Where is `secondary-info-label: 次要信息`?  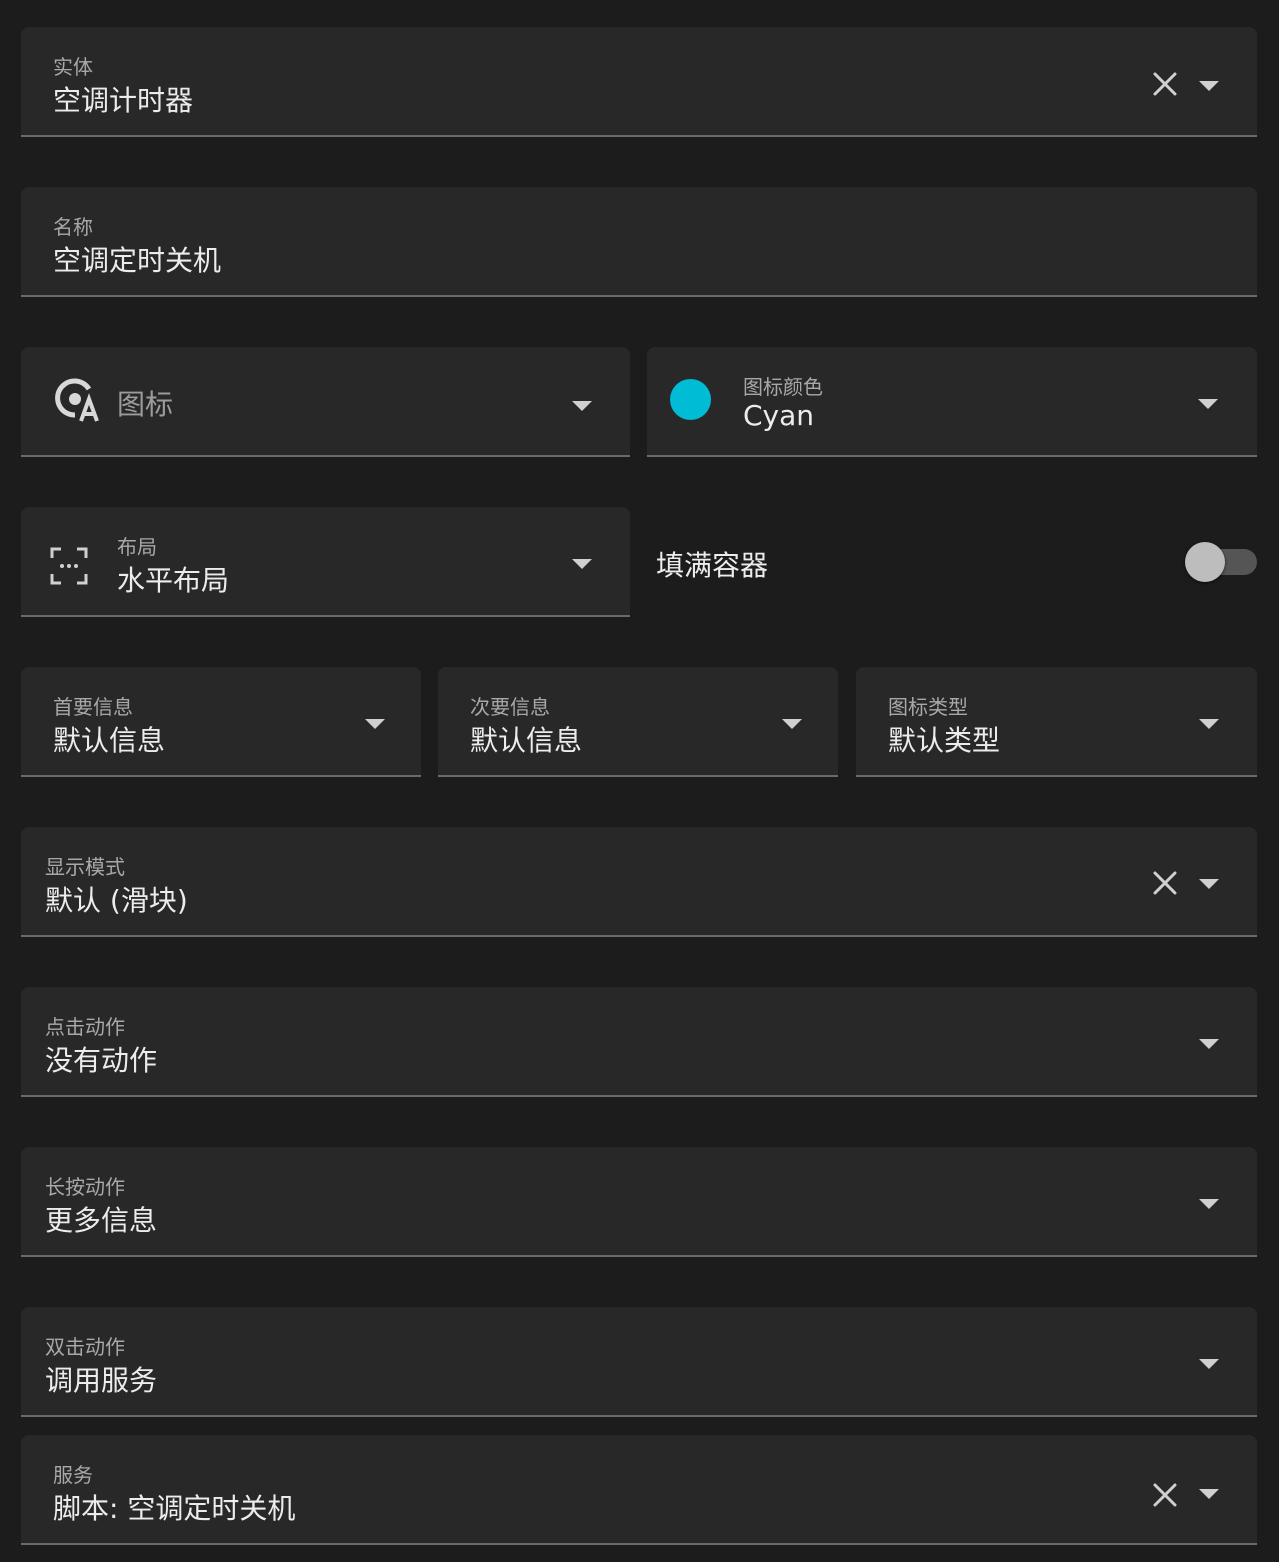
secondary-info-label: 次要信息 is located at coordinates (510, 707).